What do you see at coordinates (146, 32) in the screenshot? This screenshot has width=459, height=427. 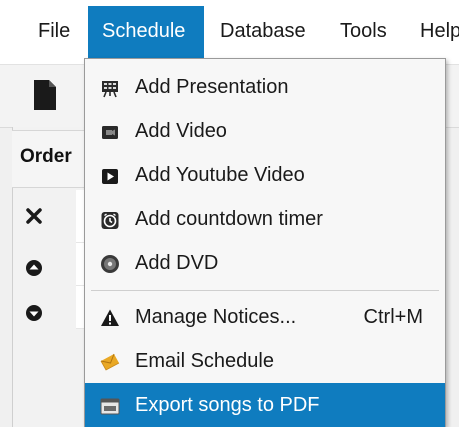 I see `menu-schedule: Schedule` at bounding box center [146, 32].